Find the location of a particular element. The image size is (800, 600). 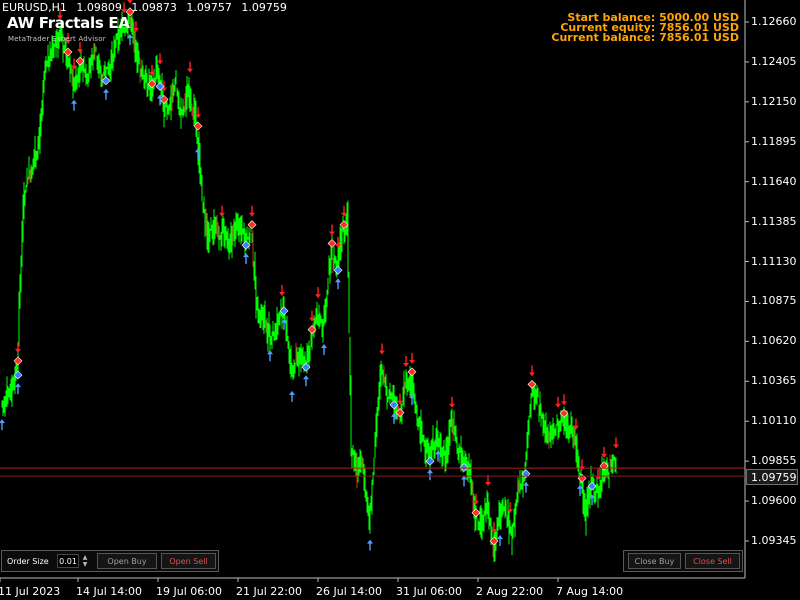

close-sell-button: Close Sell is located at coordinates (712, 561).